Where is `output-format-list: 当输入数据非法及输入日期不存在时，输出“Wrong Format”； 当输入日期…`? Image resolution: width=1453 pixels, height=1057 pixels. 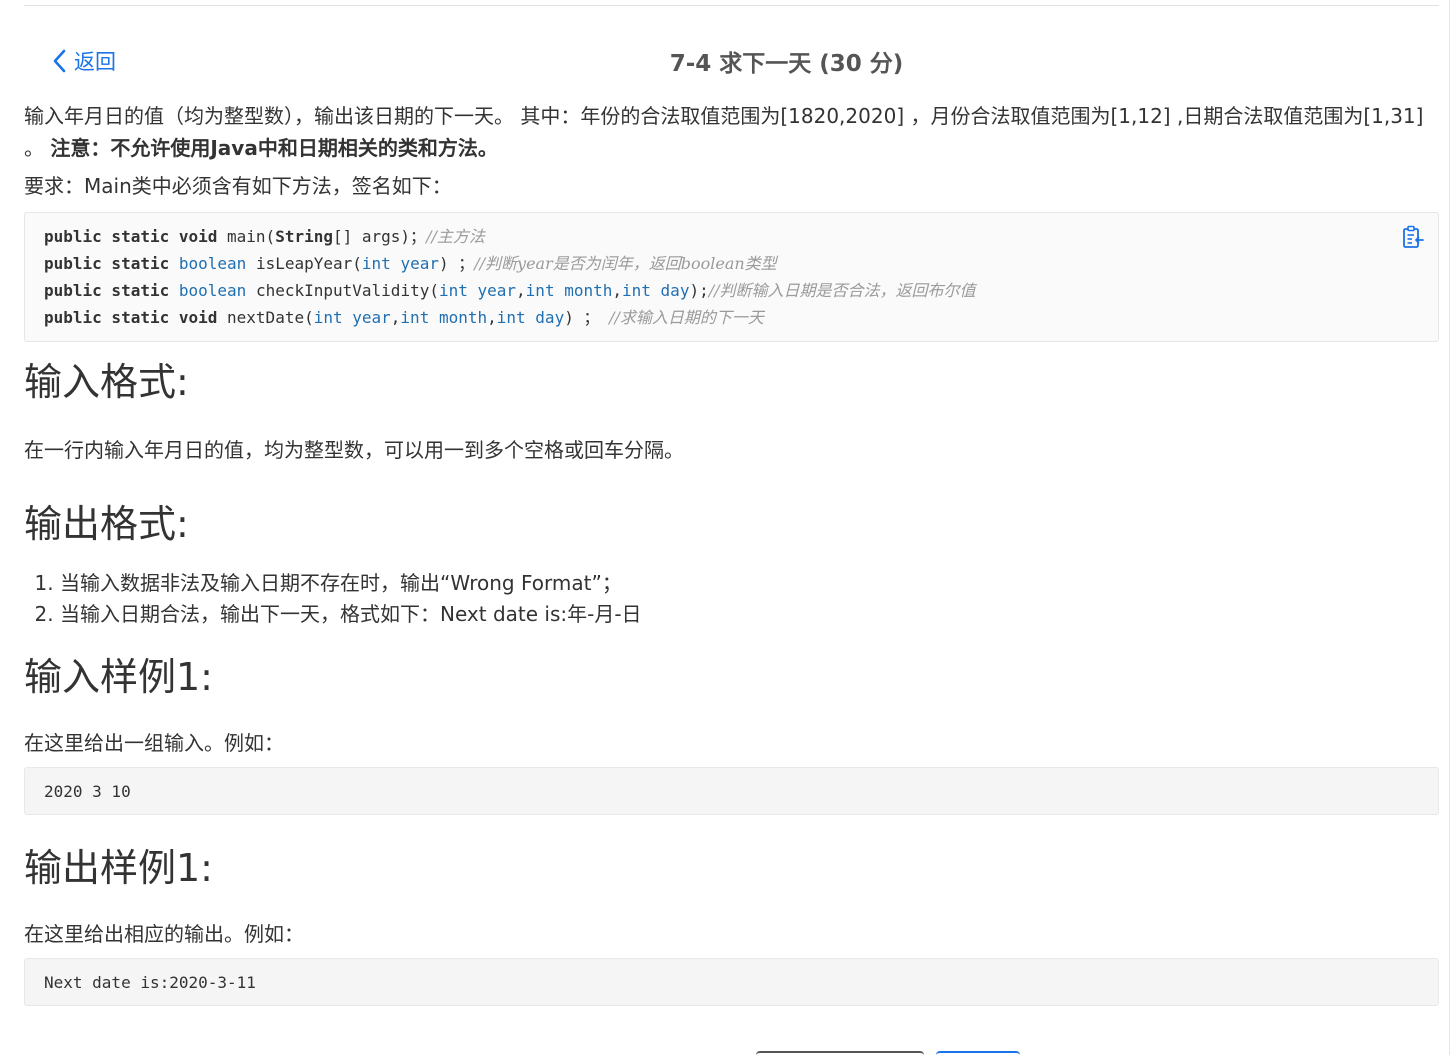 output-format-list: 当输入数据非法及输入日期不存在时，输出“Wrong Format”； 当输入日期… is located at coordinates (731, 599).